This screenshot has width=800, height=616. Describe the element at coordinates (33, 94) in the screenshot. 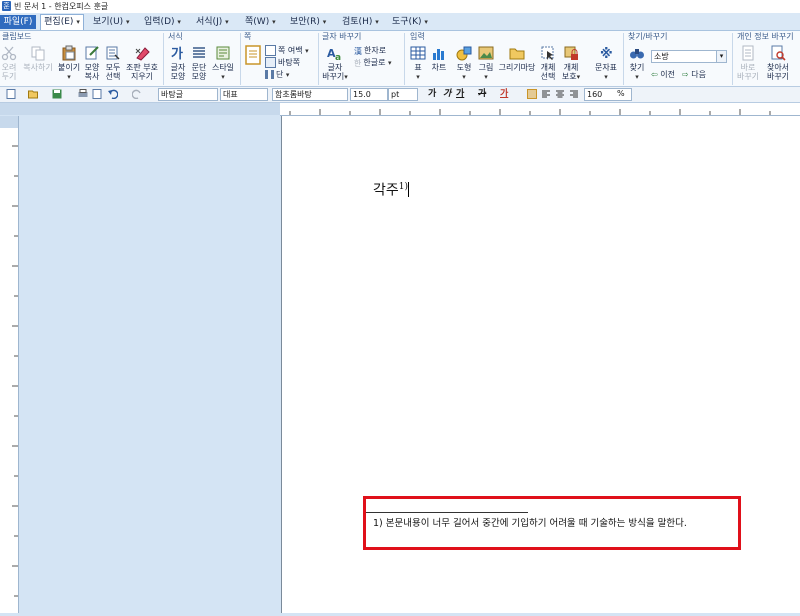

I see `open-folder-icon` at that location.